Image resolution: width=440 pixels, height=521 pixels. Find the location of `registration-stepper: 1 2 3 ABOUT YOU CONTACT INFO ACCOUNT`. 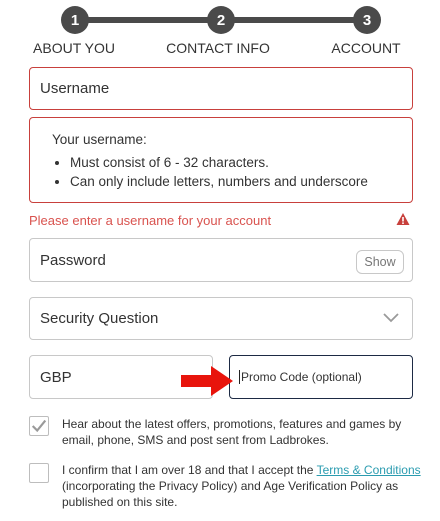

registration-stepper: 1 2 3 ABOUT YOU CONTACT INFO ACCOUNT is located at coordinates (220, 30).